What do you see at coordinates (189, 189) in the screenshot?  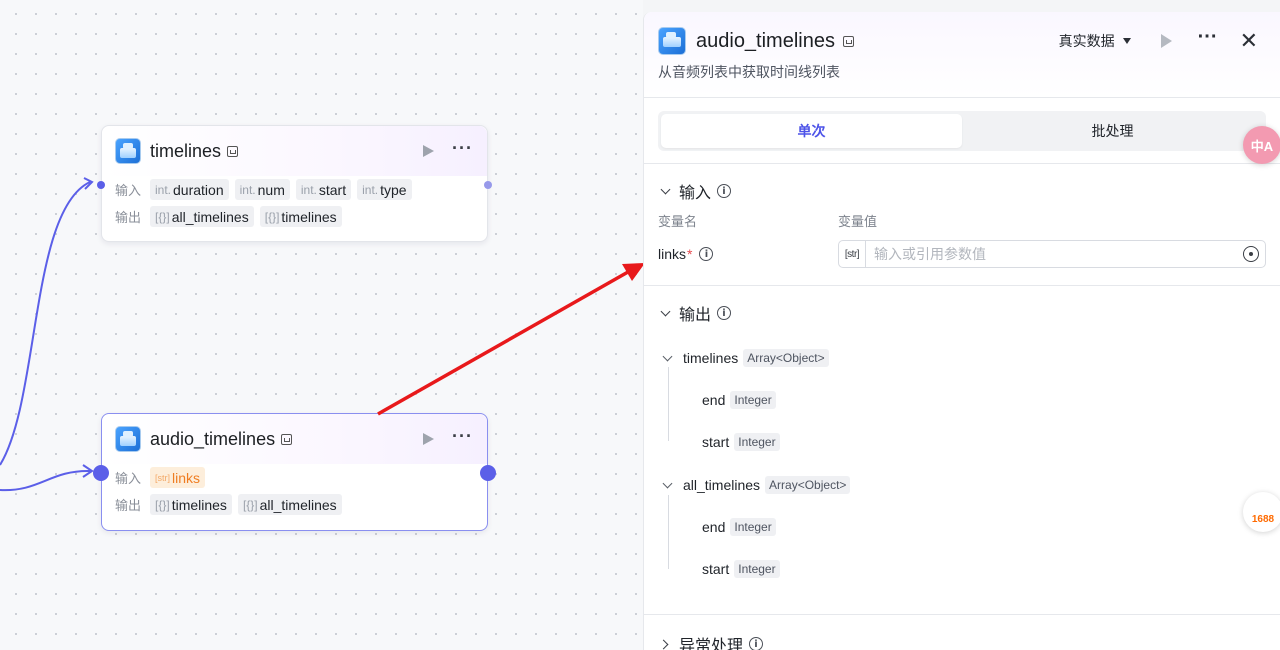 I see `input-tag: int. duration` at bounding box center [189, 189].